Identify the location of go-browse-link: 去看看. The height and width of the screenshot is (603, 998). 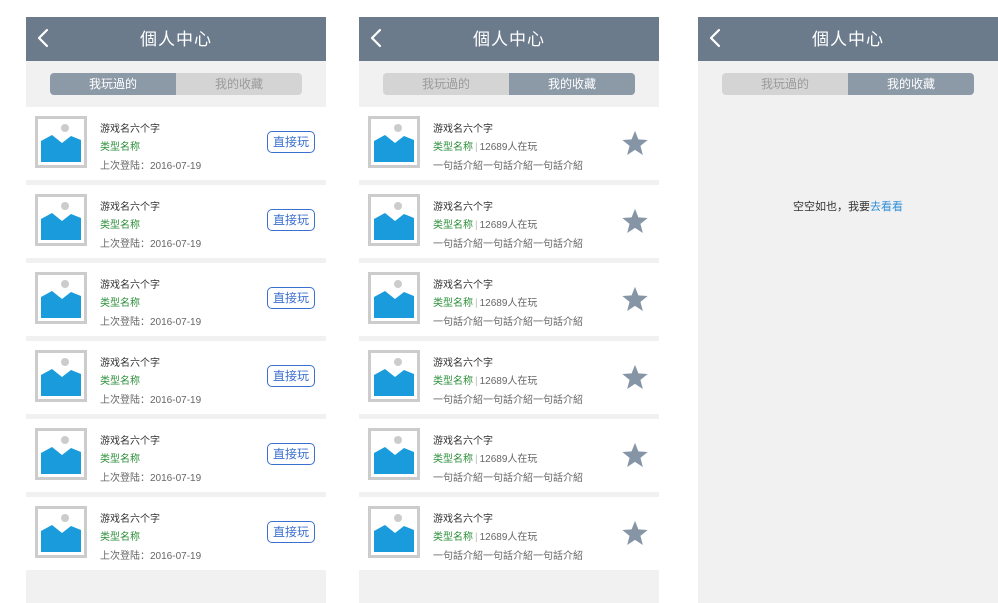
(886, 207).